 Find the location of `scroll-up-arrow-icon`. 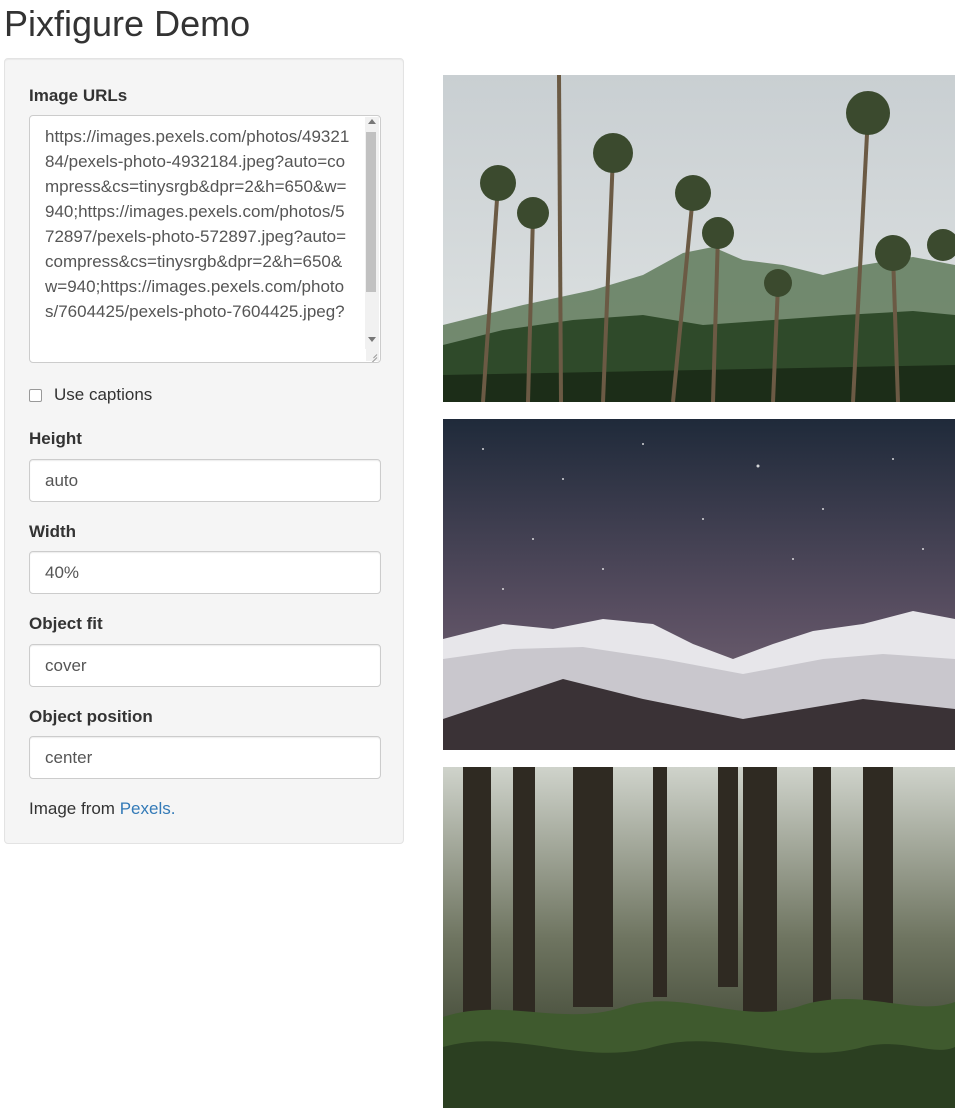

scroll-up-arrow-icon is located at coordinates (372, 121).